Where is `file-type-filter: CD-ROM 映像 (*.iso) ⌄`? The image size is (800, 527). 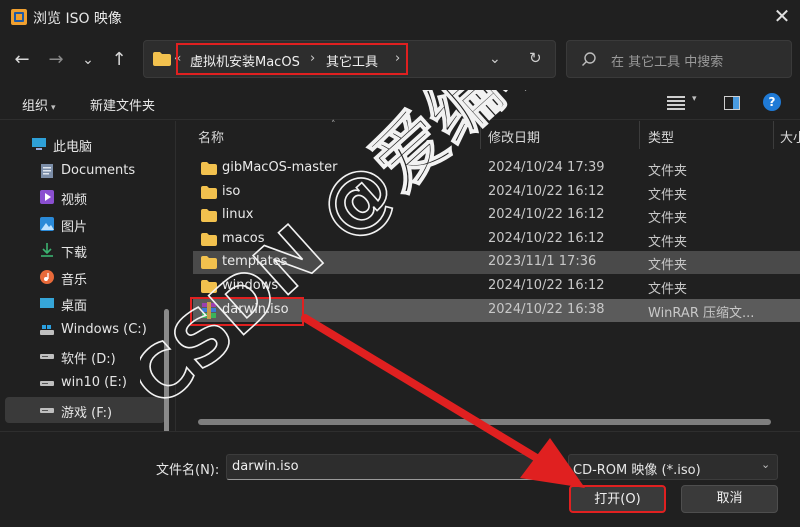 file-type-filter: CD-ROM 映像 (*.iso) ⌄ is located at coordinates (673, 467).